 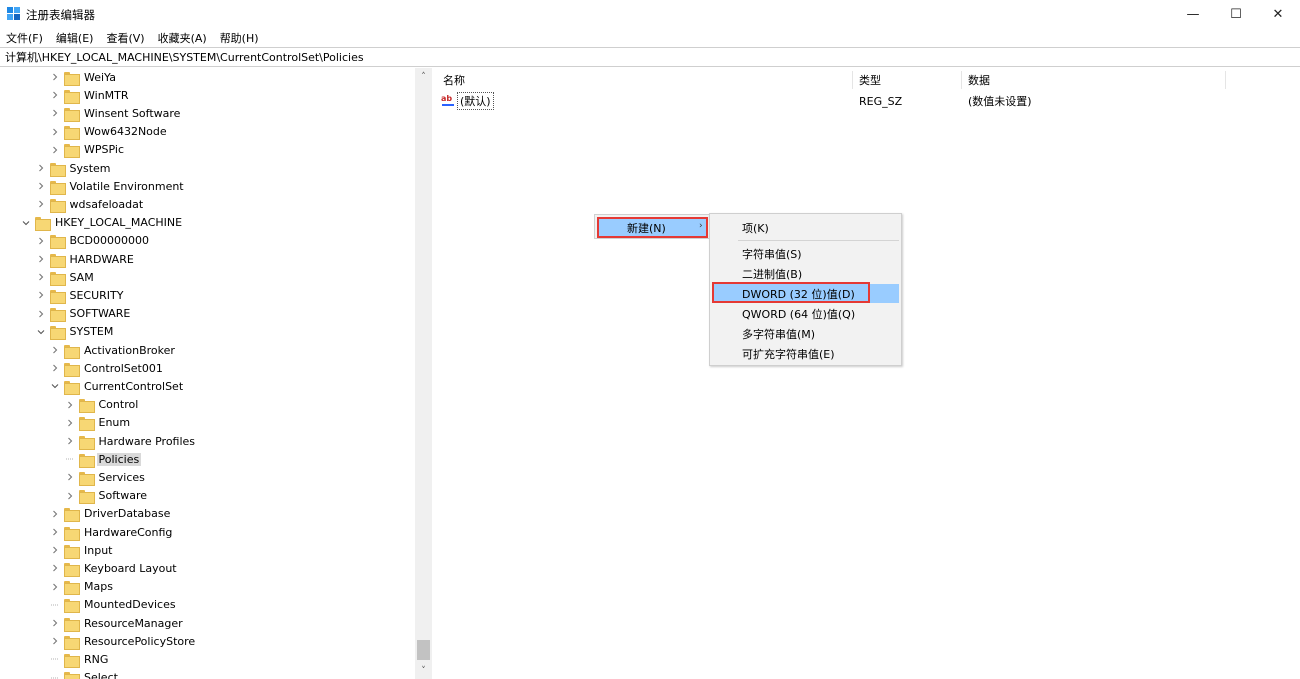 I want to click on tree-item: CurrentControlSet, so click(x=117, y=386).